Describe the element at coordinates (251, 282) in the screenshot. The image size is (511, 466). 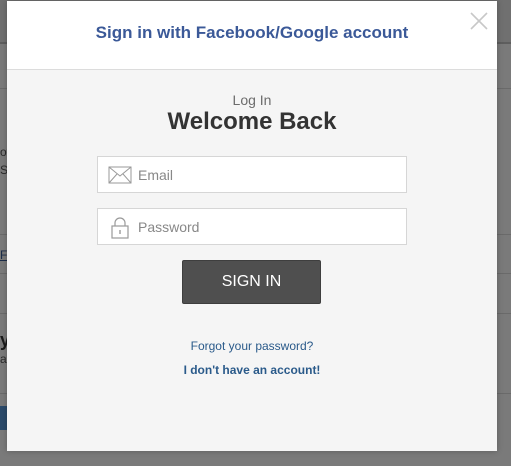
I see `signin-button: SIGN IN` at that location.